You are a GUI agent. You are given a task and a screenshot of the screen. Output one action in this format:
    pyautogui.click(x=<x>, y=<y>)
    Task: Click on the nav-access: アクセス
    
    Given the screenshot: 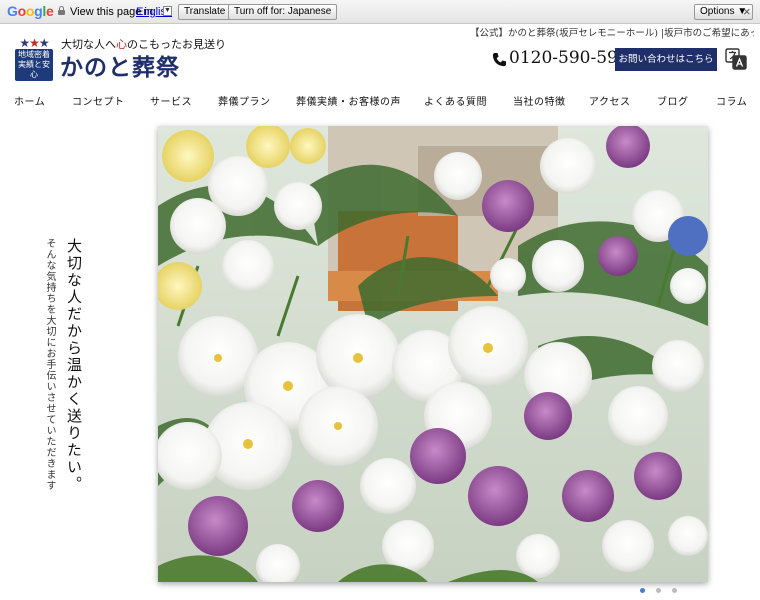 What is the action you would take?
    pyautogui.click(x=610, y=100)
    